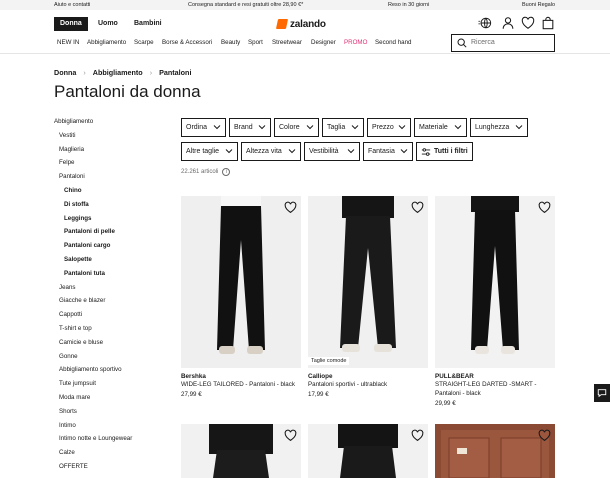  I want to click on sidebar-item-pantaloni-tuta: Pantaloni tuta, so click(84, 273).